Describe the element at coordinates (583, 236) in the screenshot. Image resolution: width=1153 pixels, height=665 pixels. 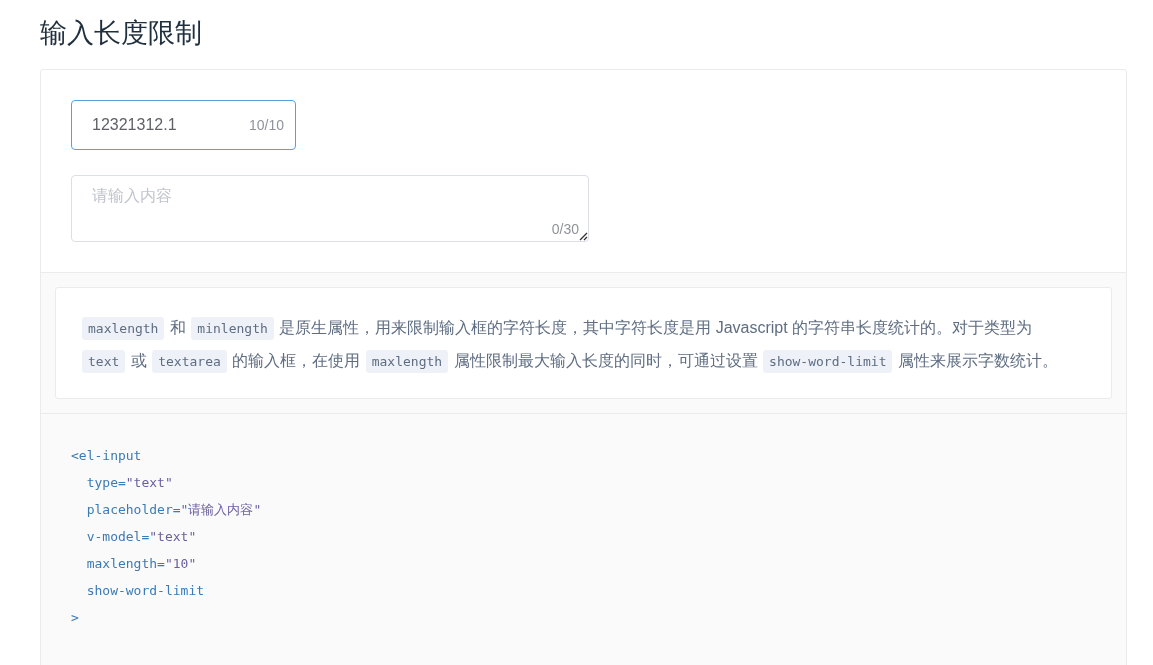
I see `resize-handle-icon` at that location.